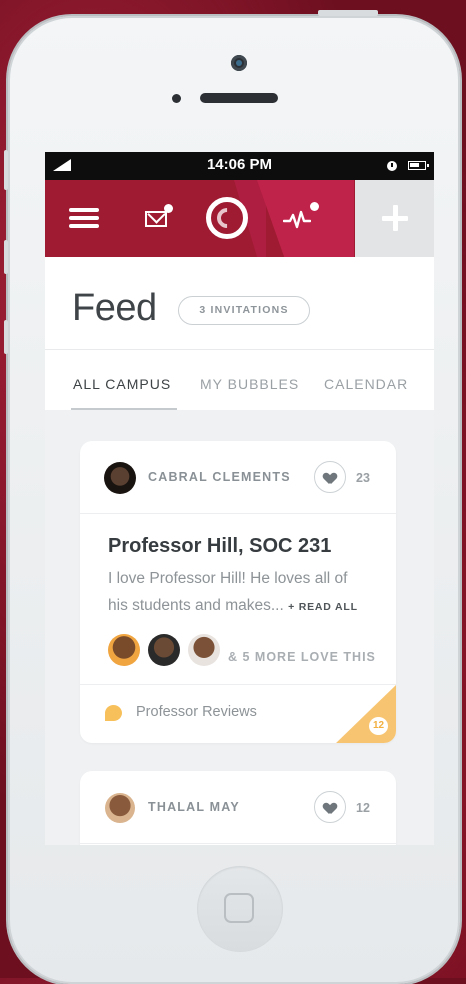  Describe the element at coordinates (323, 607) in the screenshot. I see `read-all-link: + READ ALL` at that location.